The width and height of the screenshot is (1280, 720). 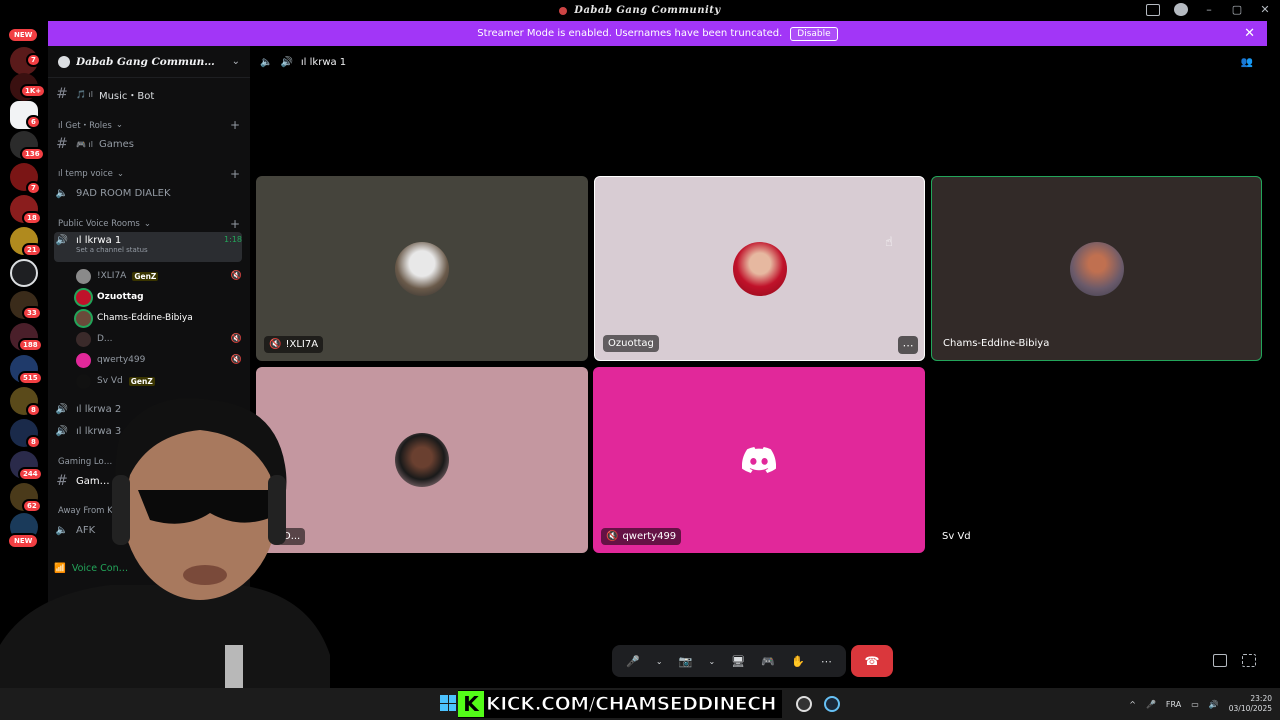 I want to click on kick-url: KICK.COM/CHAMSEDDINECH, so click(x=631, y=704).